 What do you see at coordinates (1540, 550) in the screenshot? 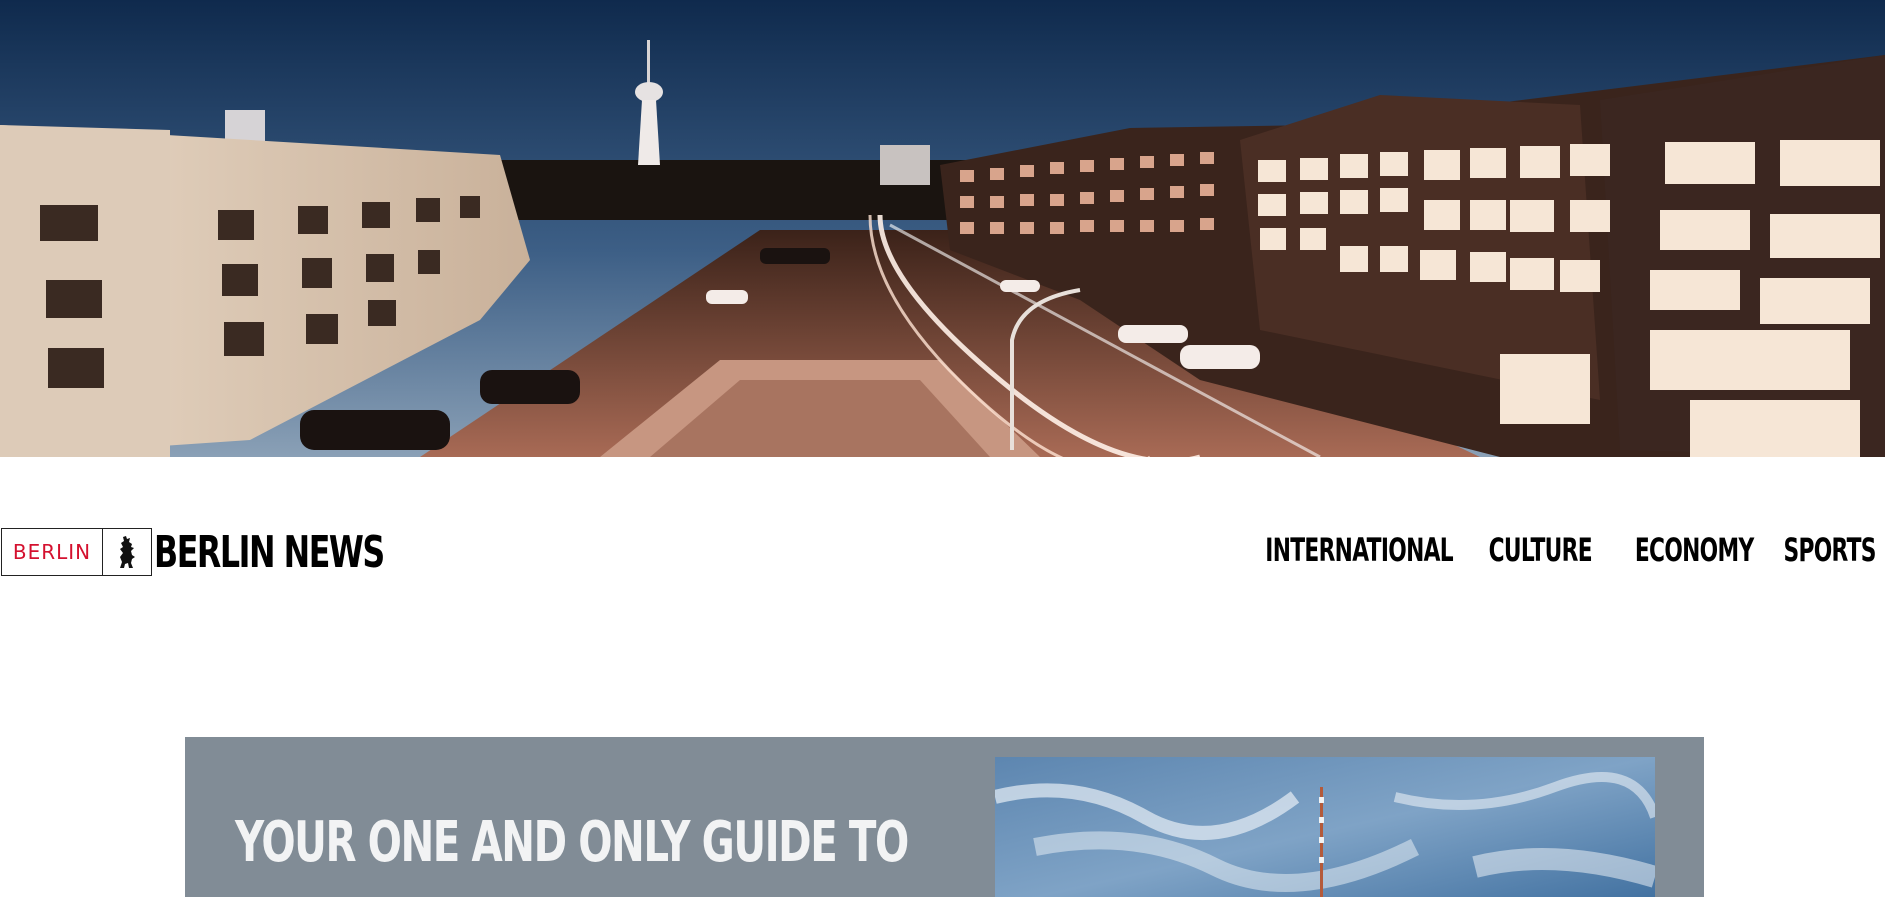
I see `nav-item-culture: CULTURE` at bounding box center [1540, 550].